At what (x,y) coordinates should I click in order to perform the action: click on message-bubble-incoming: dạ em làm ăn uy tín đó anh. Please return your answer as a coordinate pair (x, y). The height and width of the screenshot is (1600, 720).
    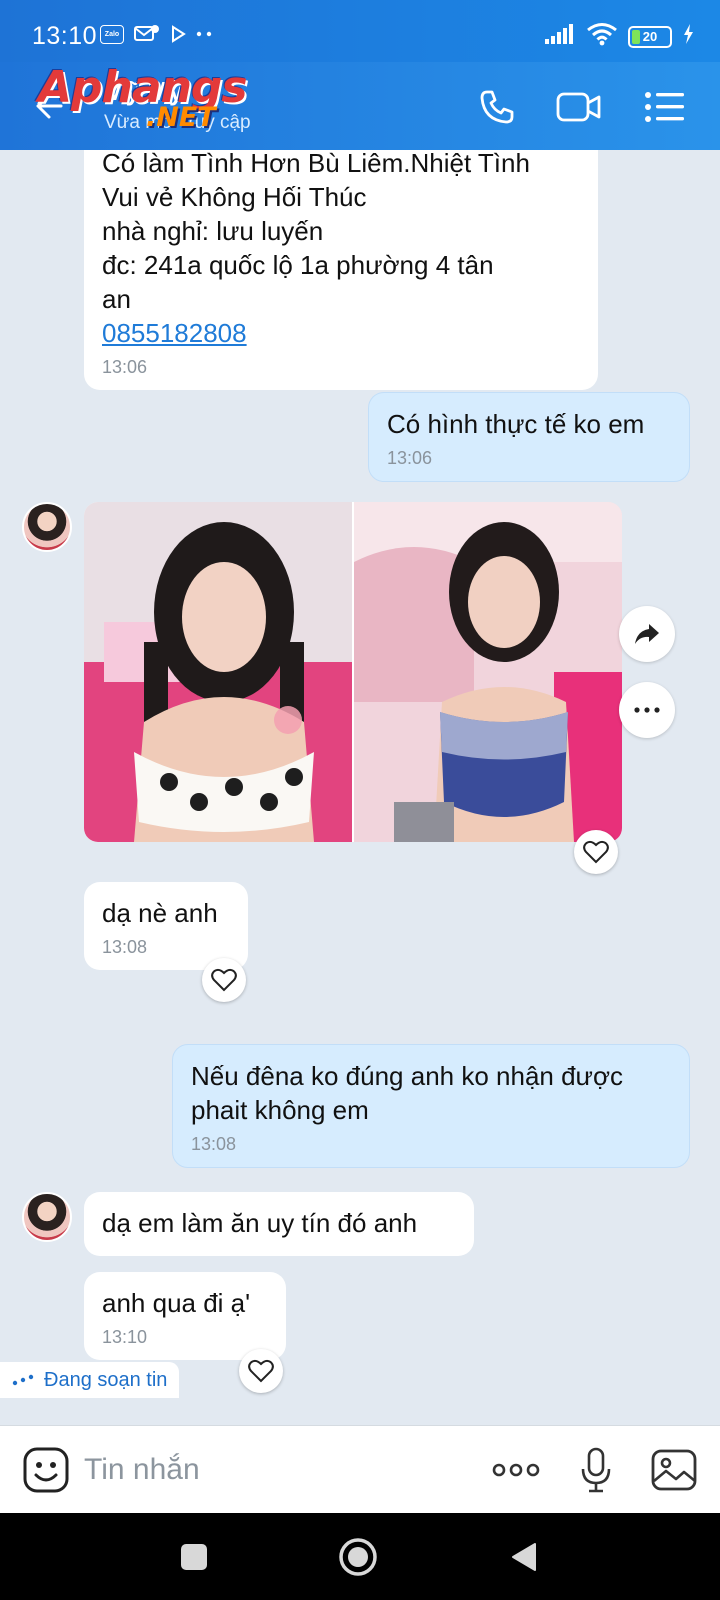
    Looking at the image, I should click on (279, 1224).